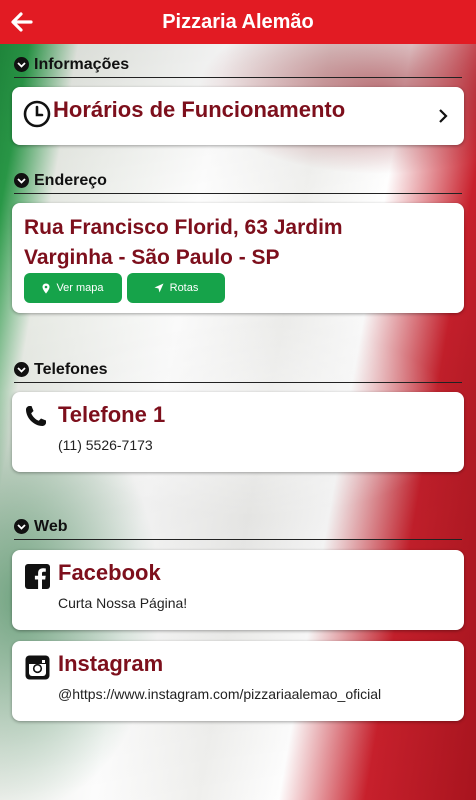 This screenshot has height=800, width=476. What do you see at coordinates (238, 65) in the screenshot?
I see `section-header-info: Informações` at bounding box center [238, 65].